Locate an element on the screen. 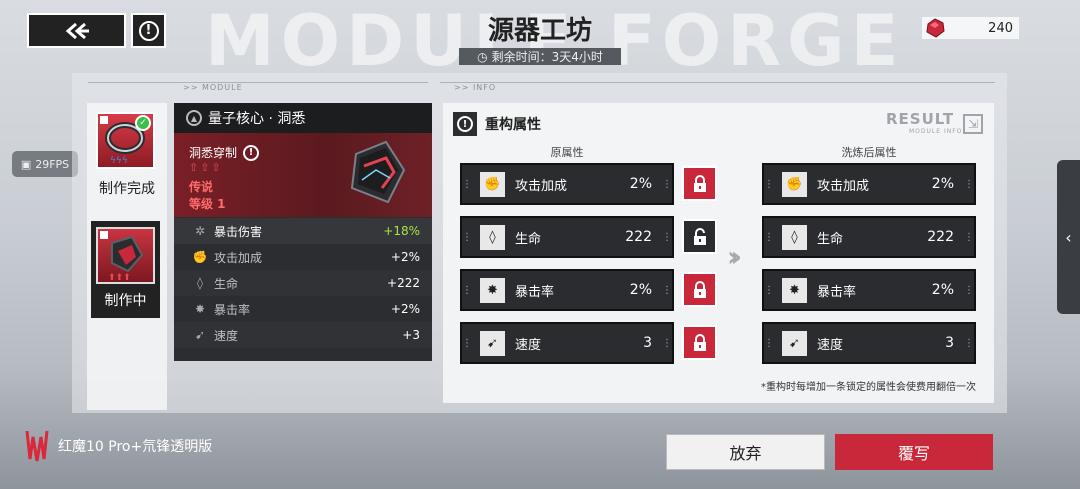 The image size is (1080, 489). info-square-icon: ! is located at coordinates (465, 124).